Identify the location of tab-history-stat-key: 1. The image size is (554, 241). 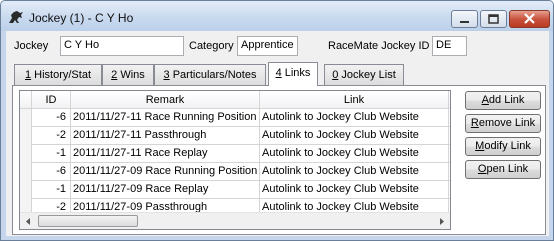
(28, 75).